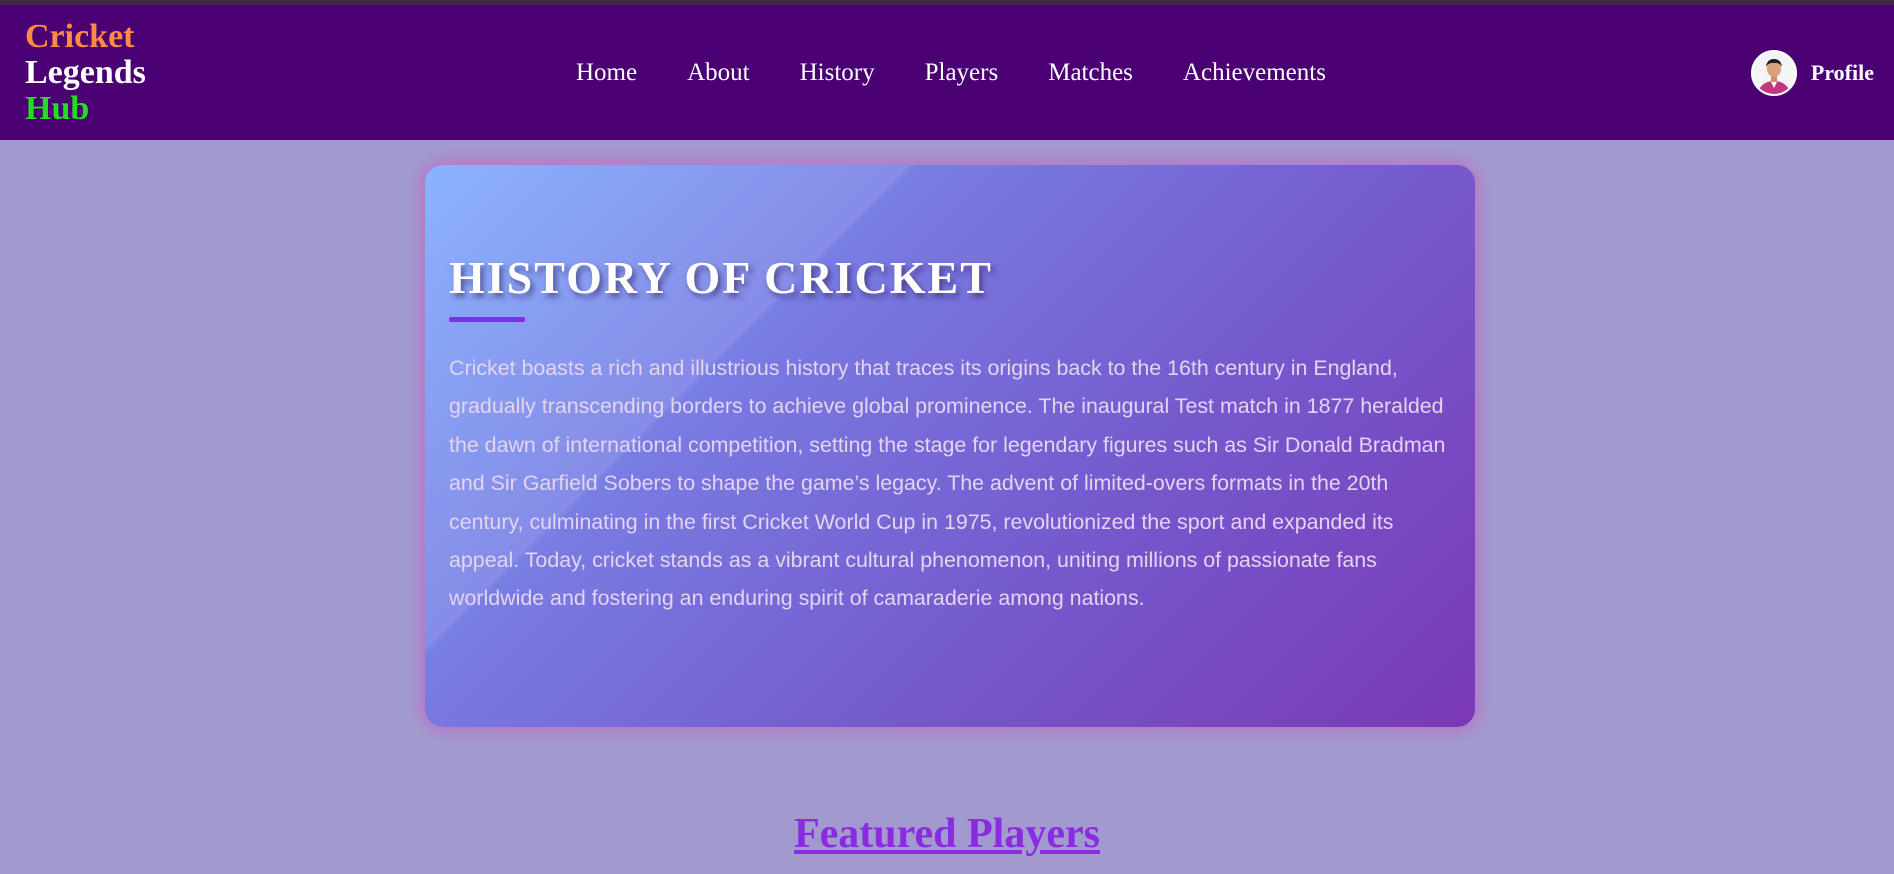 This screenshot has height=874, width=1894. What do you see at coordinates (721, 277) in the screenshot?
I see `history-title: HISTORY OF CRICKET` at bounding box center [721, 277].